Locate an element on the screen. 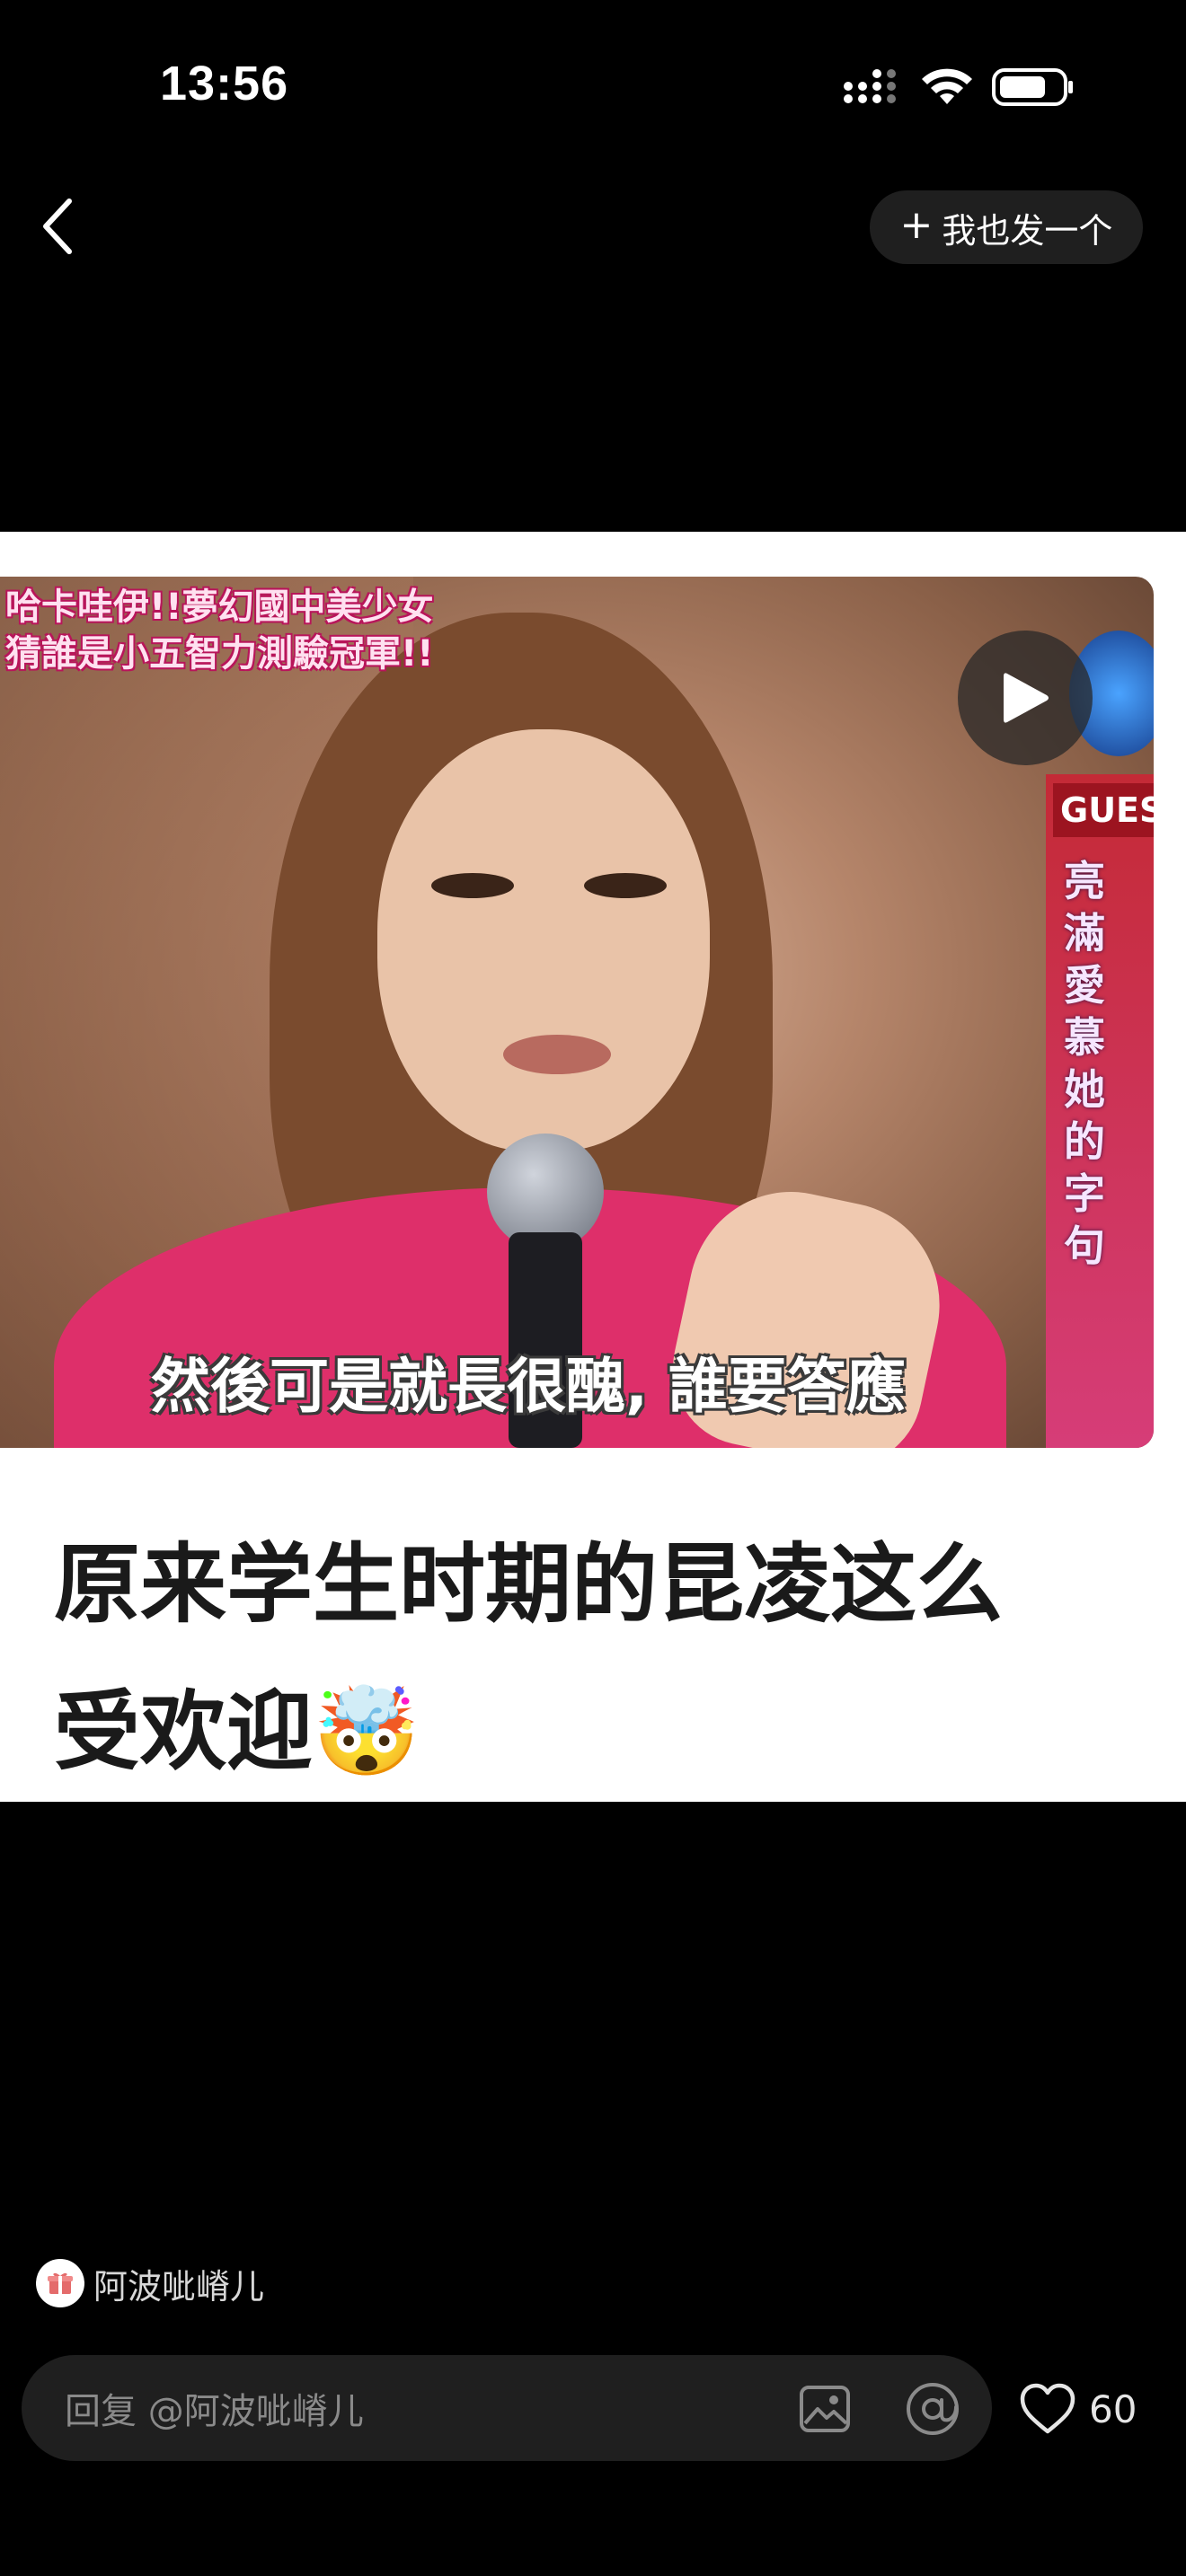  video-top-caption: 哈卡哇伊!!夢幻國中美少女 猜誰是小五智力測驗冠軍!! is located at coordinates (219, 631).